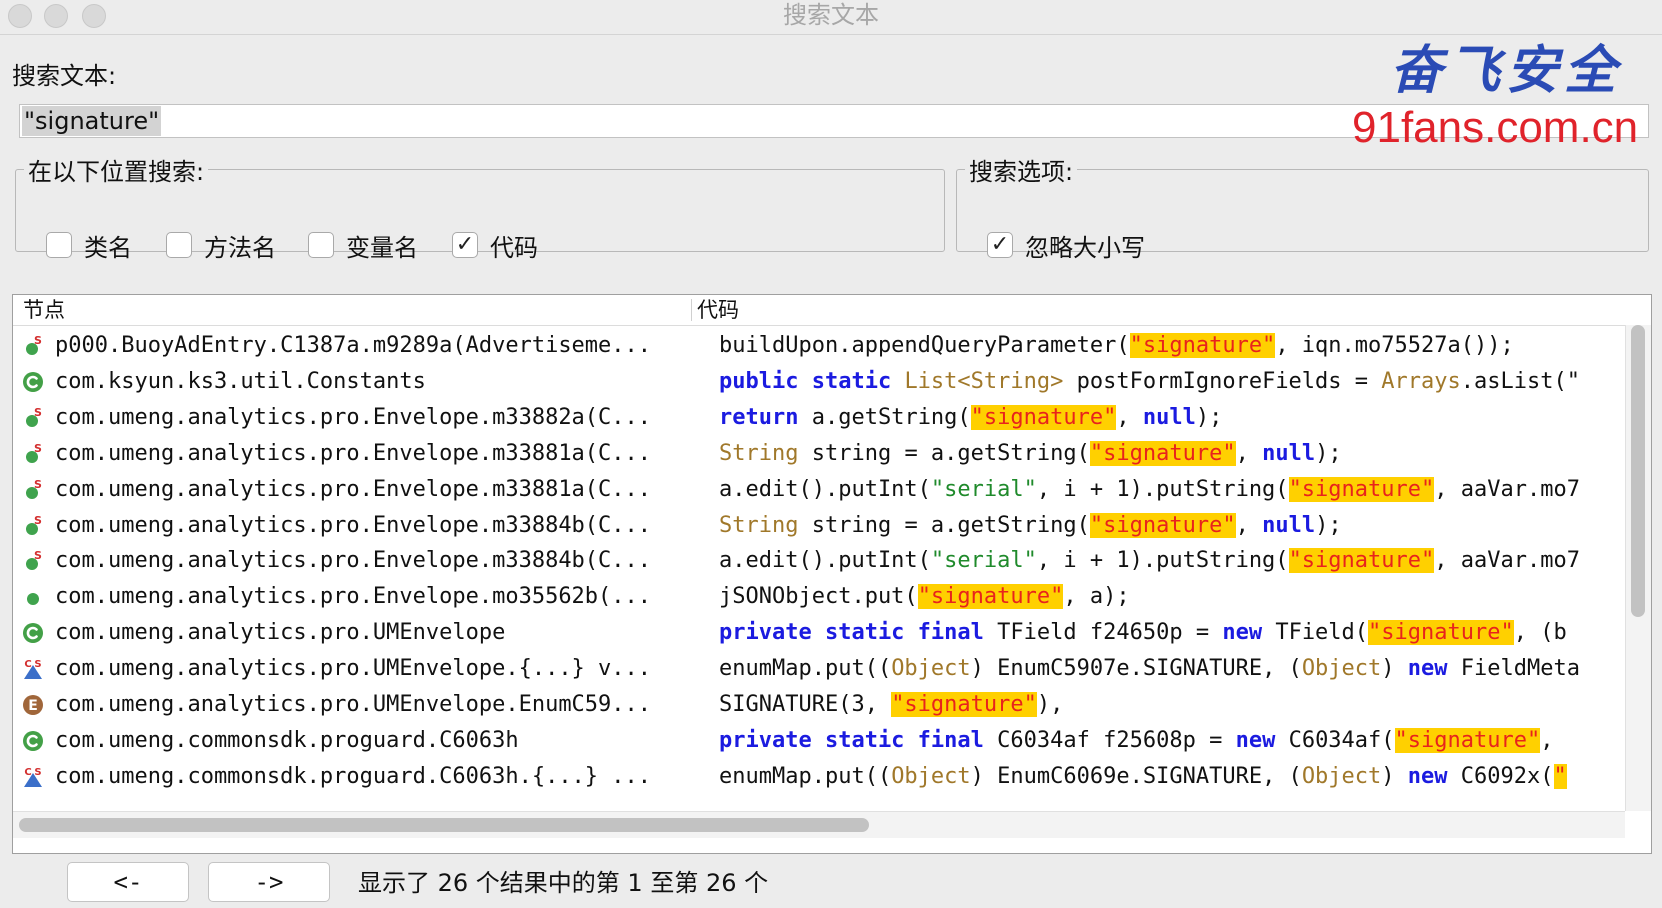  I want to click on code-token: List<String>, so click(984, 381).